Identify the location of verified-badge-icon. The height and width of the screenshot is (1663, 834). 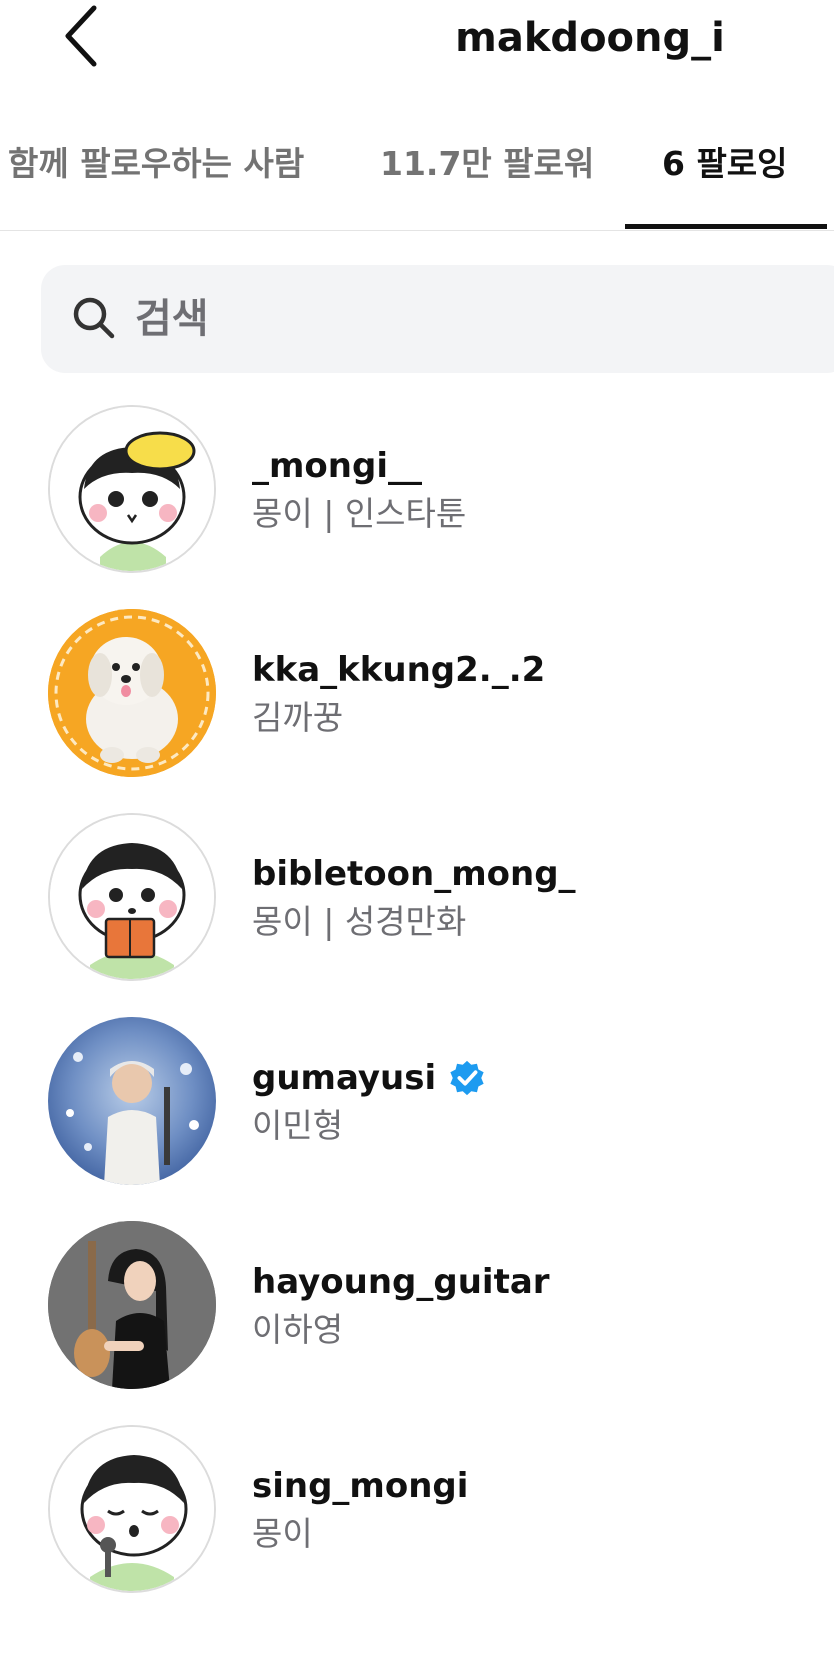
(467, 1078).